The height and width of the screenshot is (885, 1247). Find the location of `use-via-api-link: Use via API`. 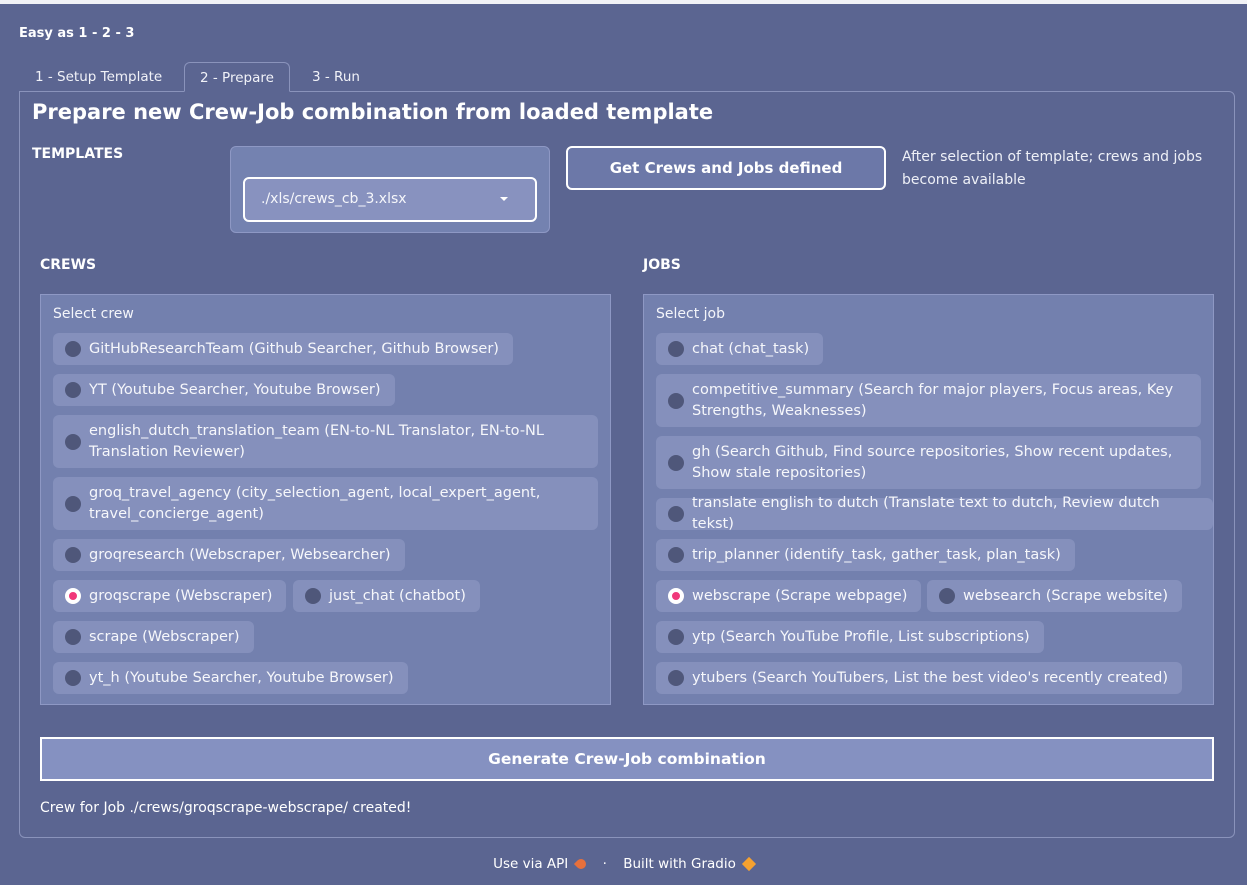

use-via-api-link: Use via API is located at coordinates (539, 864).